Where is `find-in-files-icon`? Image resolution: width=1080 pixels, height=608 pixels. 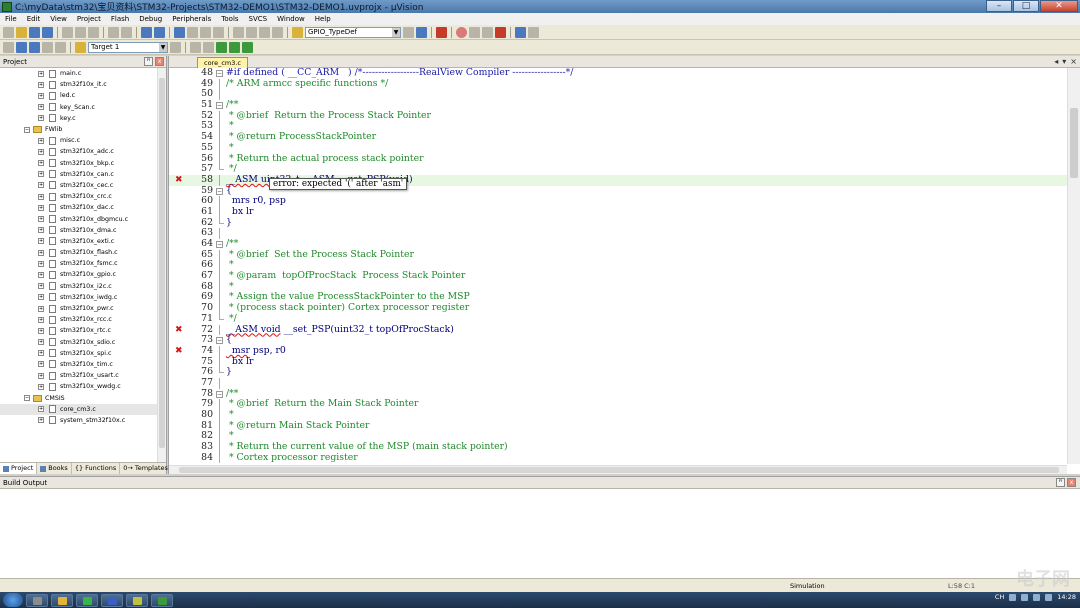 find-in-files-icon is located at coordinates (297, 32).